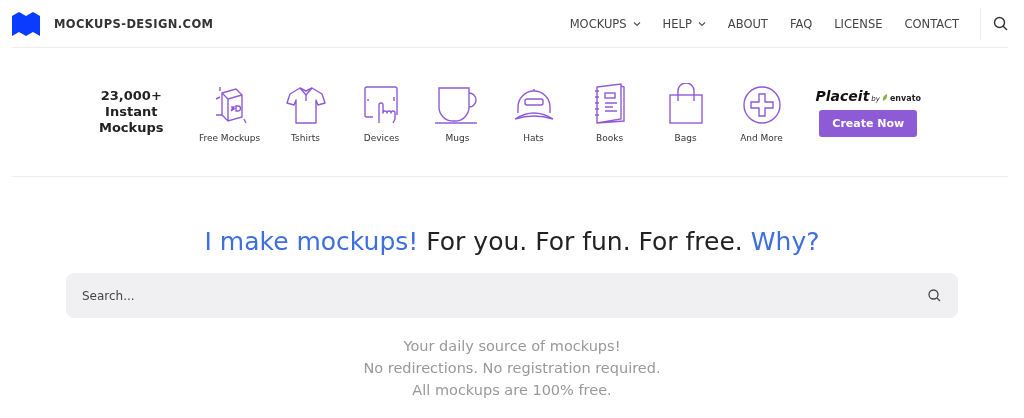 This screenshot has height=418, width=1024. Describe the element at coordinates (457, 138) in the screenshot. I see `category-label: Mugs` at that location.